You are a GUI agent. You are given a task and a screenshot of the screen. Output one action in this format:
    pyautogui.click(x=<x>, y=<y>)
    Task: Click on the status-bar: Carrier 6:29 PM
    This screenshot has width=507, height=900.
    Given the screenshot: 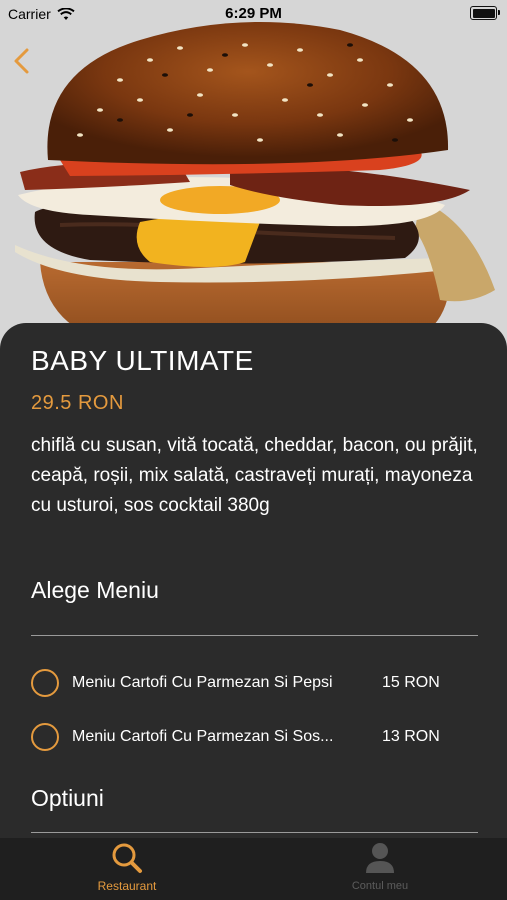 What is the action you would take?
    pyautogui.click(x=253, y=14)
    